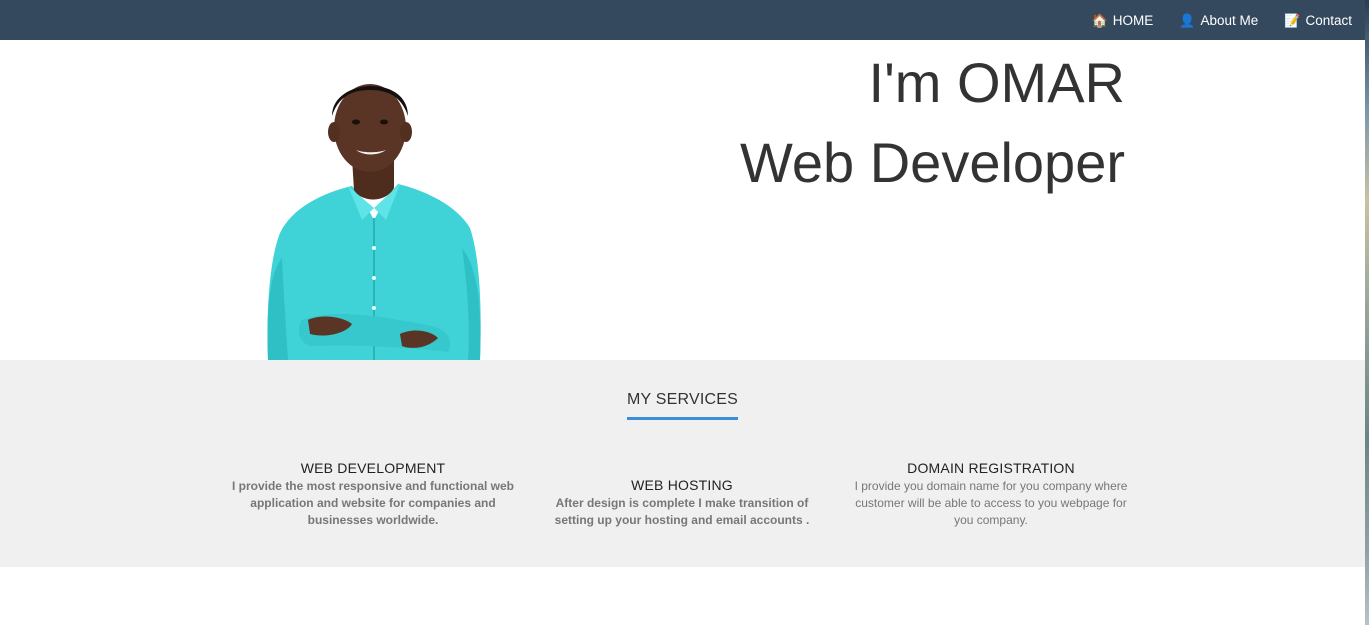 This screenshot has width=1369, height=625. Describe the element at coordinates (1292, 20) in the screenshot. I see `memo-icon: 📝` at that location.